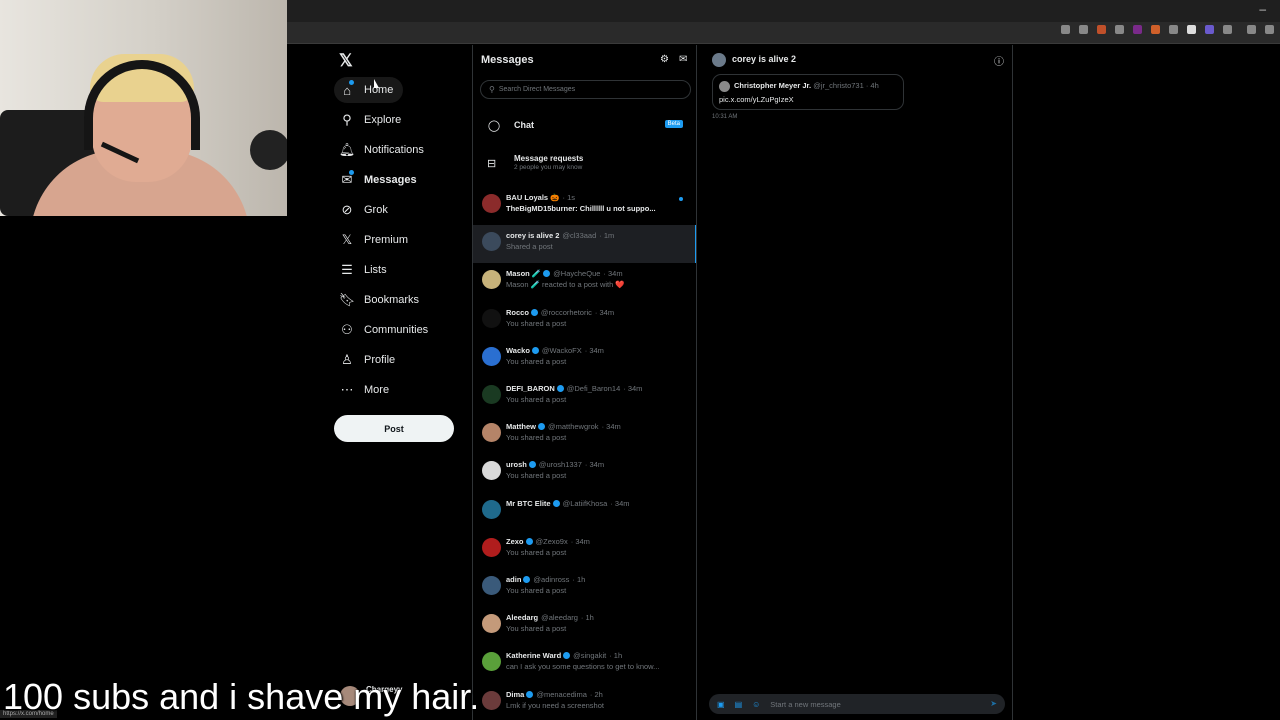 Image resolution: width=1280 pixels, height=720 pixels. What do you see at coordinates (584, 588) in the screenshot?
I see `conversation-item: adin @adinross · 1h You shared a post` at bounding box center [584, 588].